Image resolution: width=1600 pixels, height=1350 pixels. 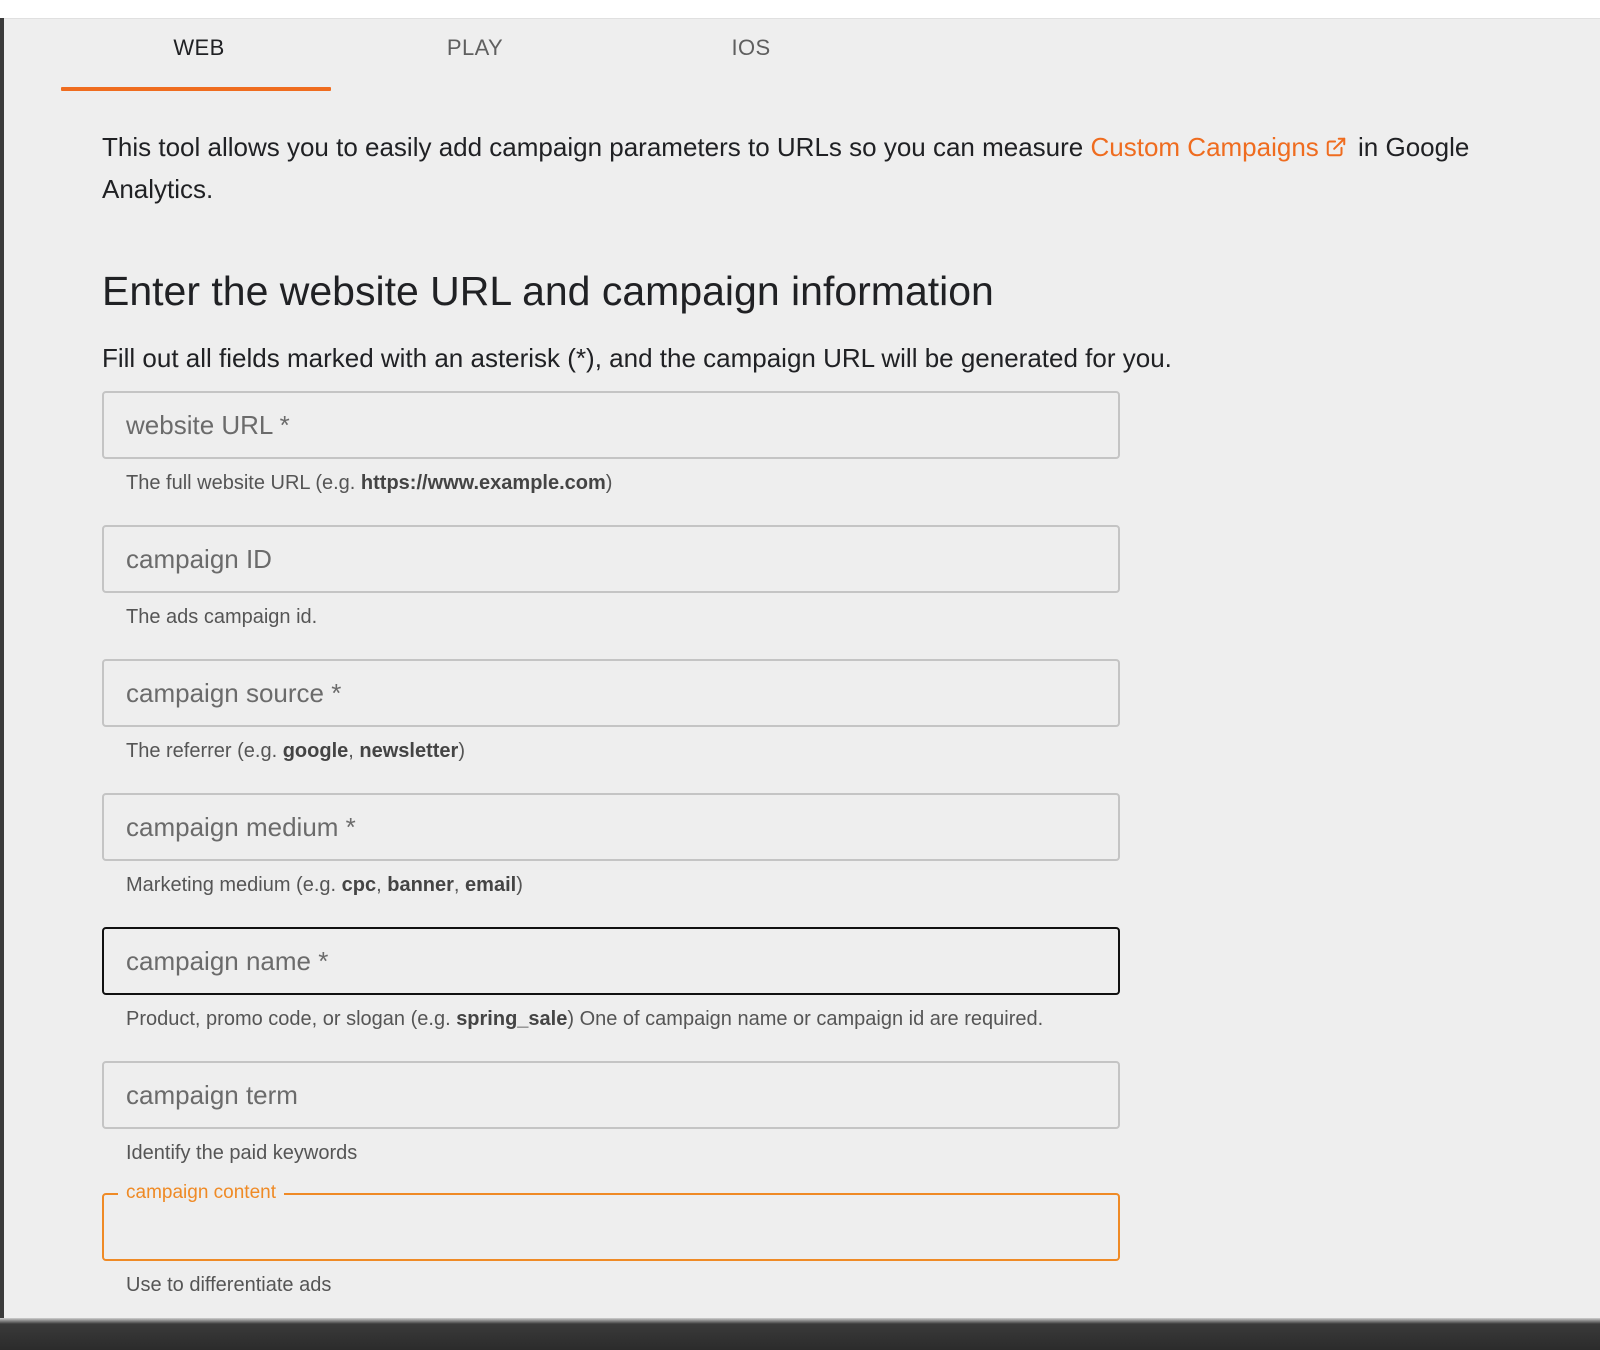 I want to click on window-bottom-edge, so click(x=800, y=1334).